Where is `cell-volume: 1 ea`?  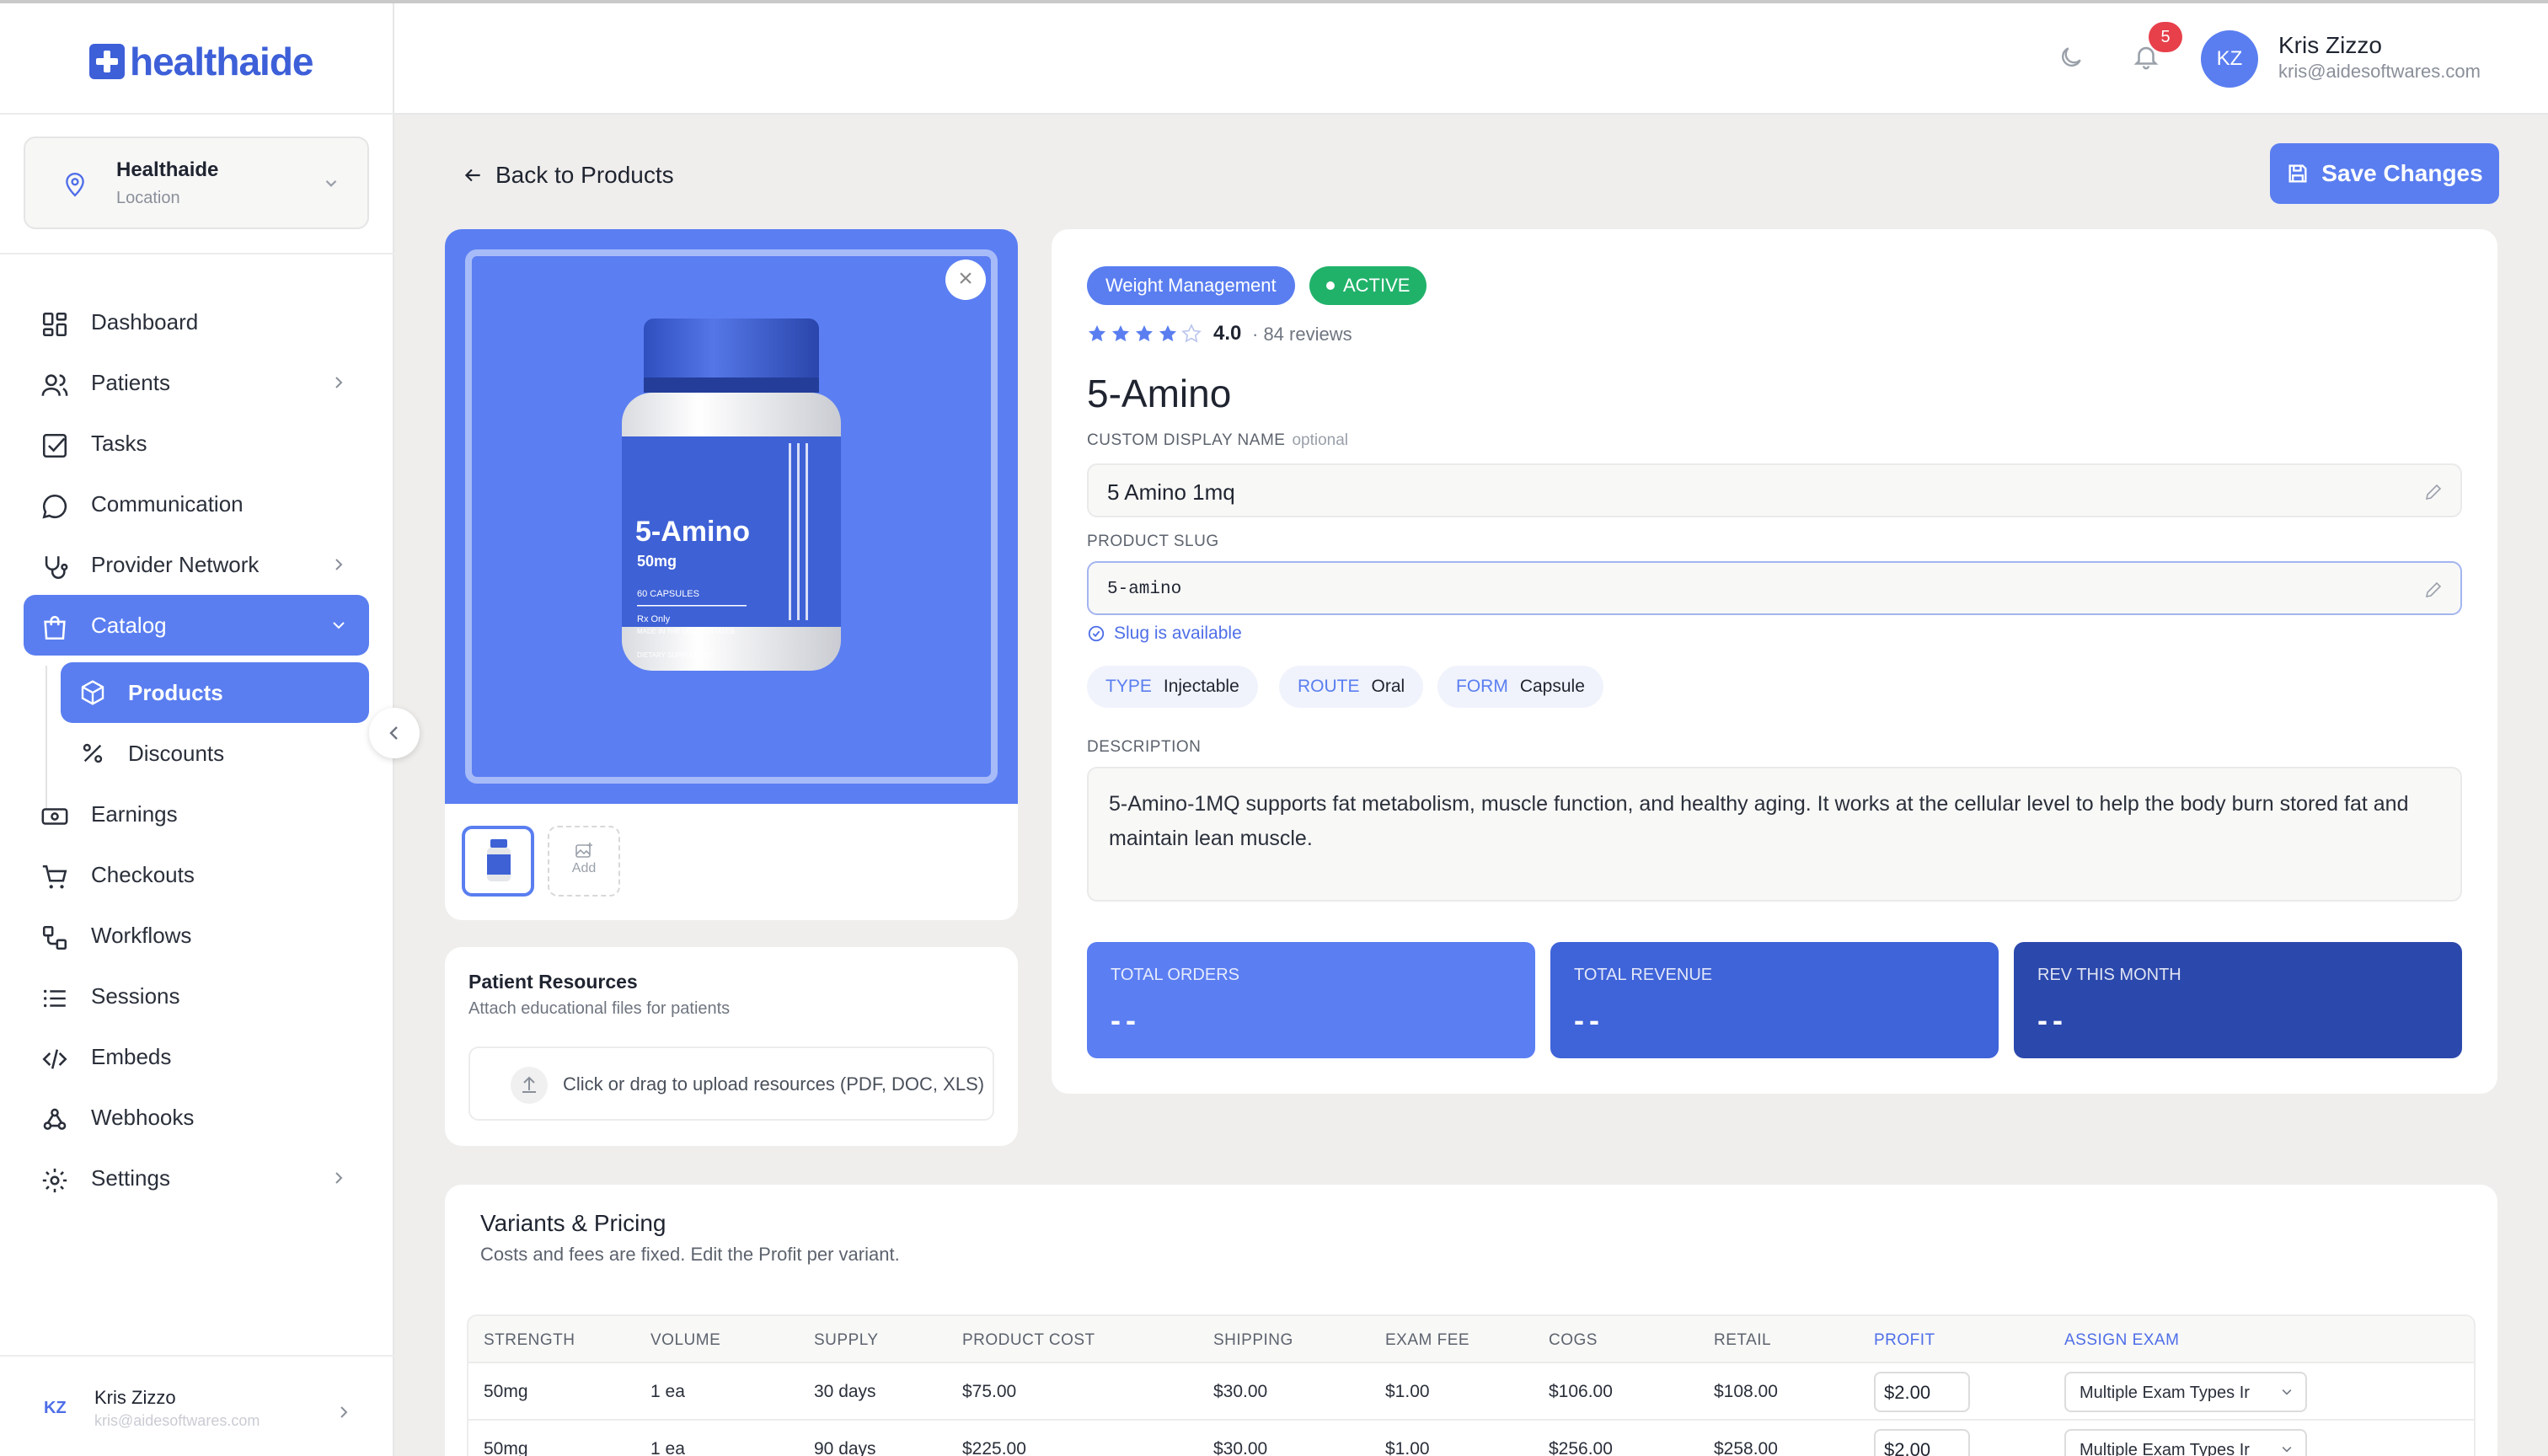
cell-volume: 1 ea is located at coordinates (667, 1391).